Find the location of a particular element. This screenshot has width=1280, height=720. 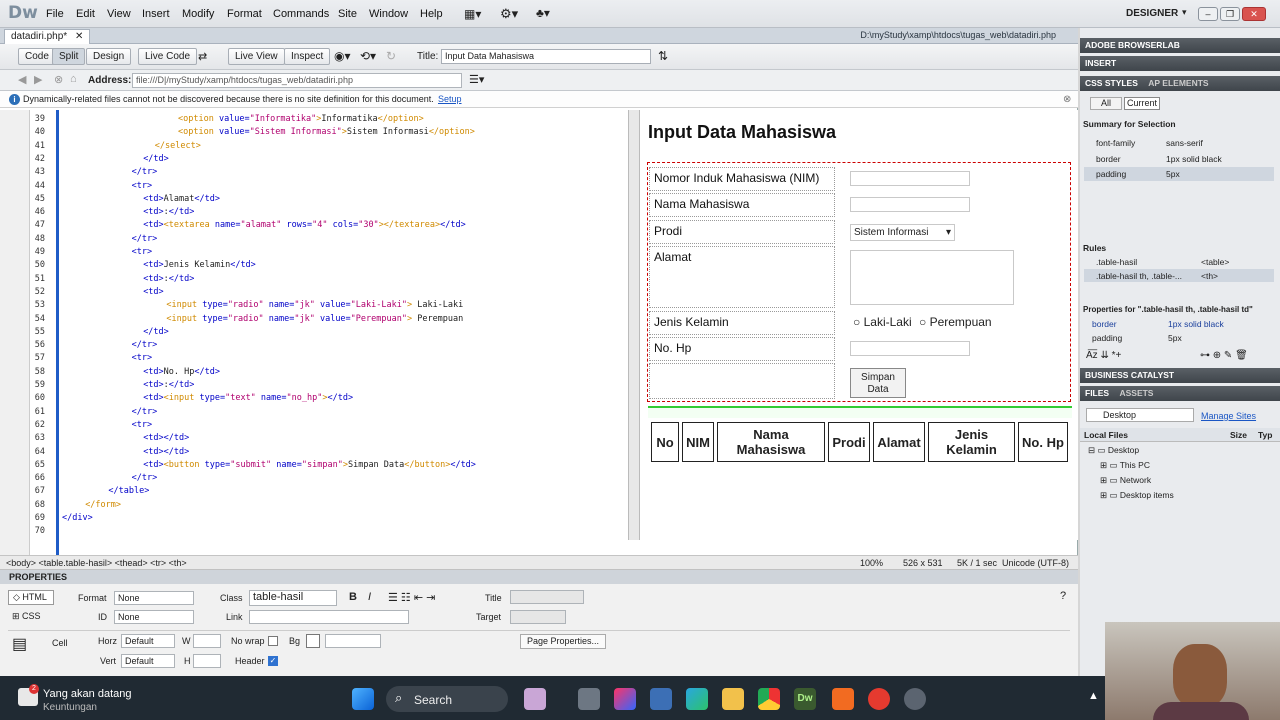

css-value: 5px is located at coordinates (1175, 338).